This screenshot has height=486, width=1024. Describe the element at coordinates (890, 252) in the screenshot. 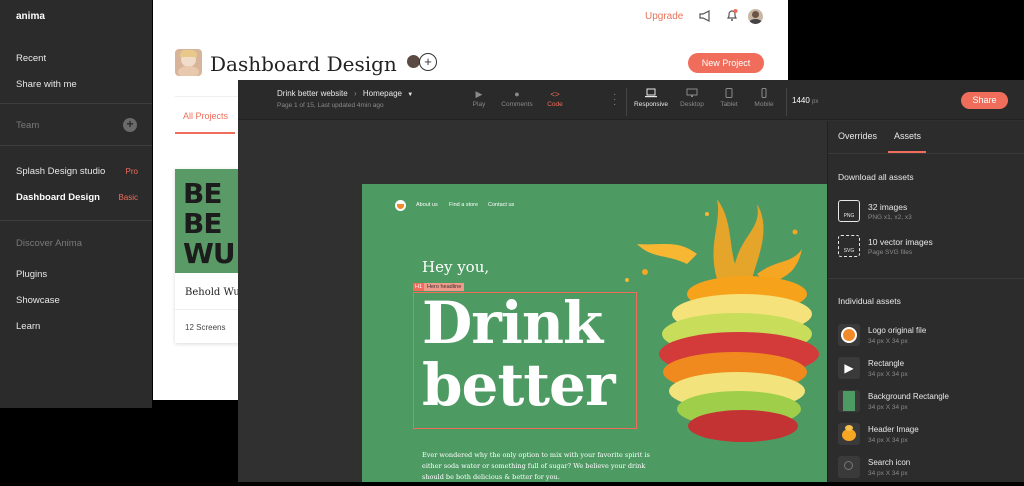

I see `asset-meta: Page SVG files` at that location.